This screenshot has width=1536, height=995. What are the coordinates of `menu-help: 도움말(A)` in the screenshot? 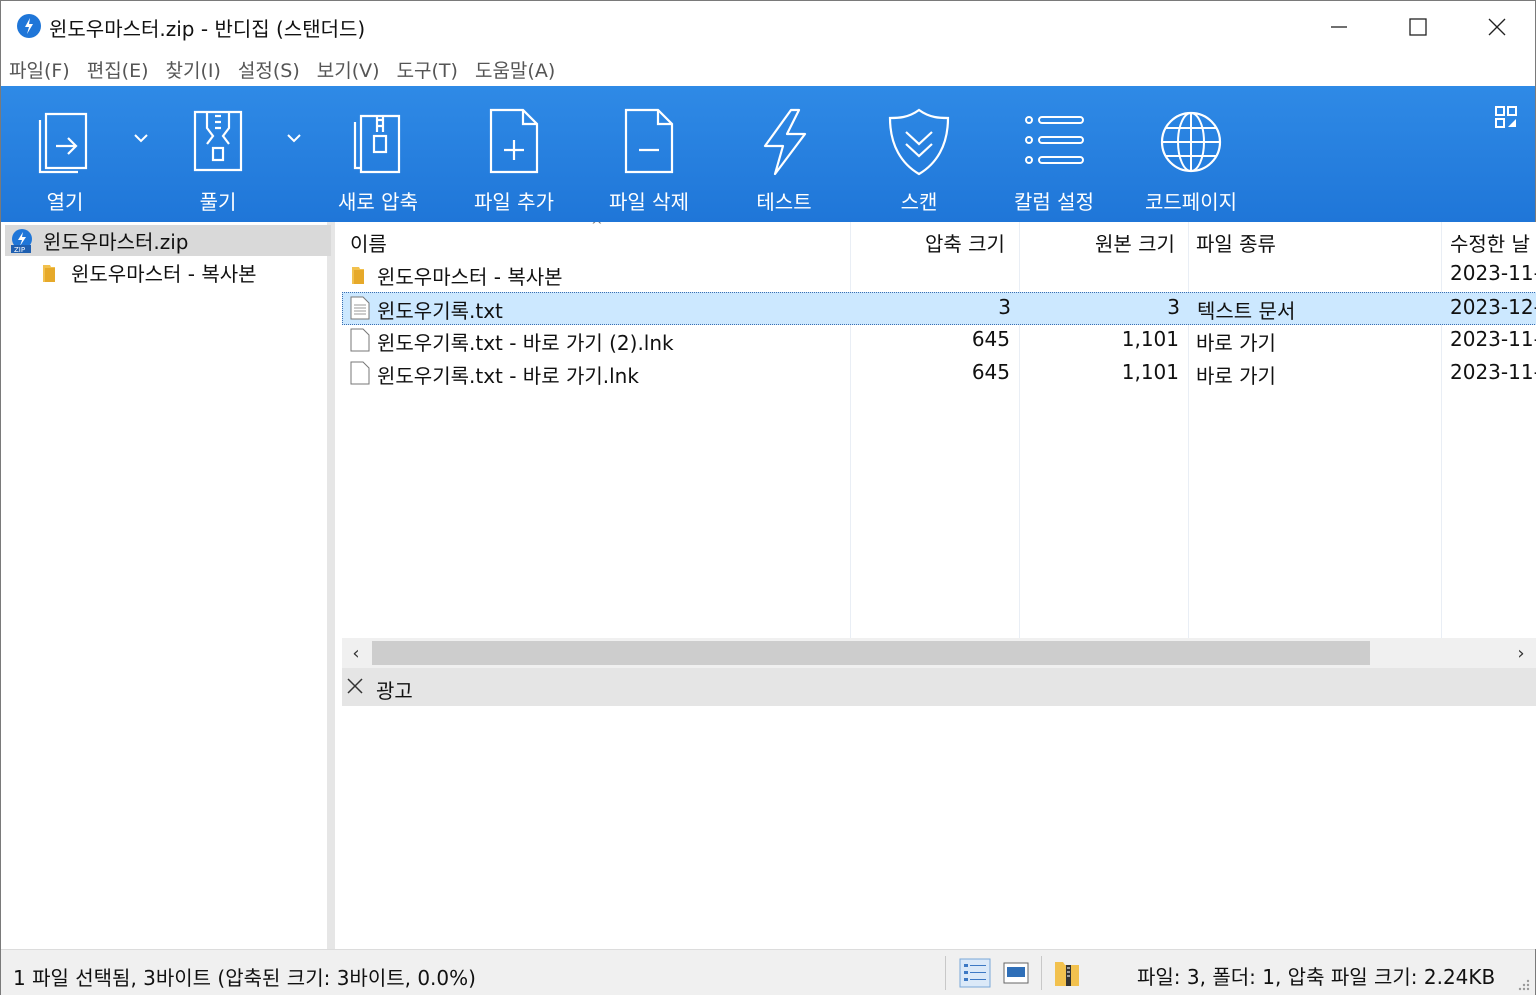 It's located at (515, 69).